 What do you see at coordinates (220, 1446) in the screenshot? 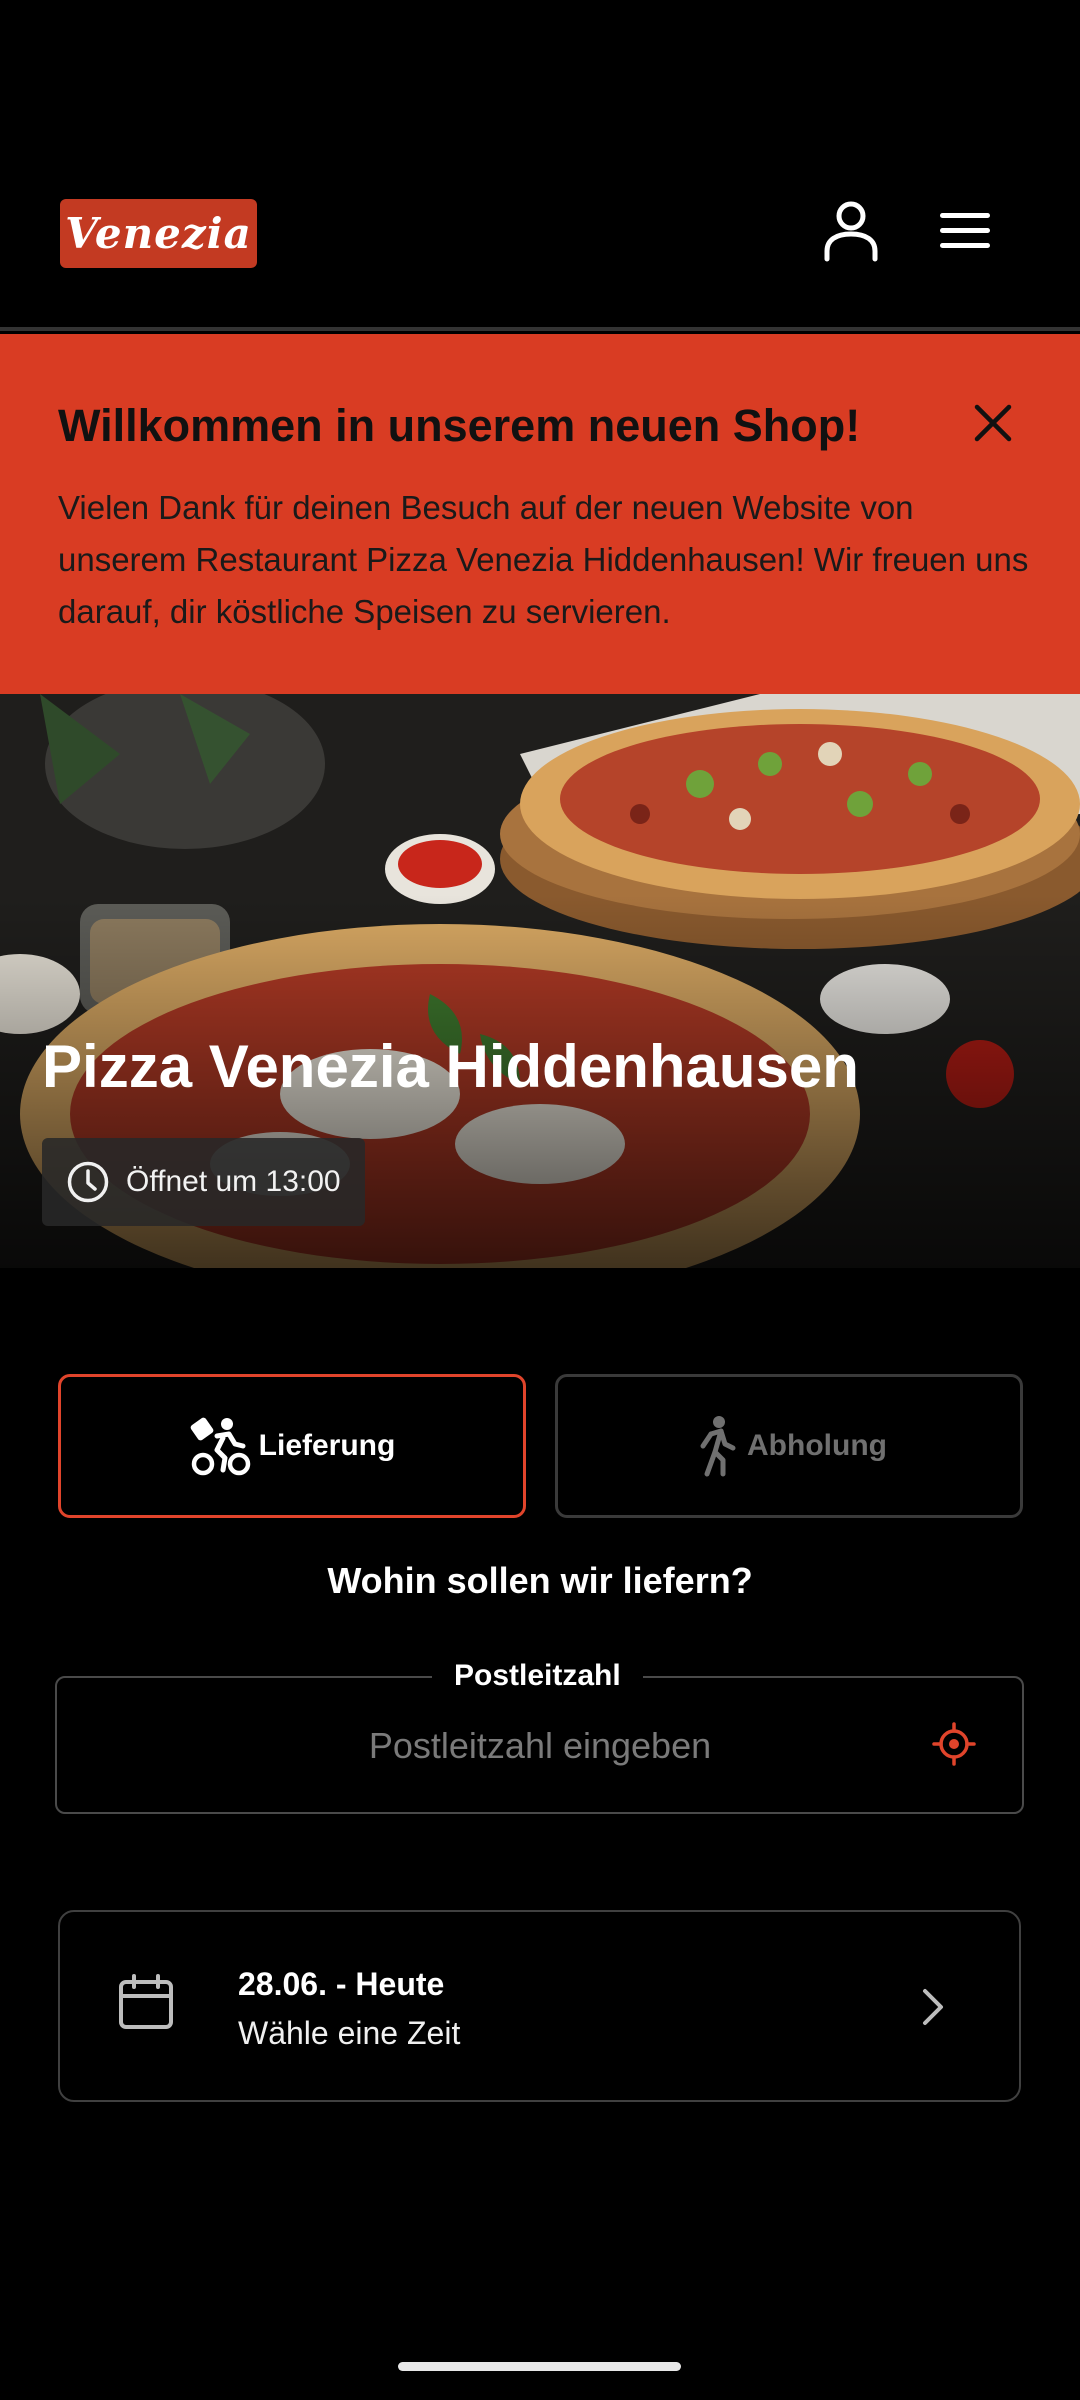
I see `bicycle-delivery-icon` at bounding box center [220, 1446].